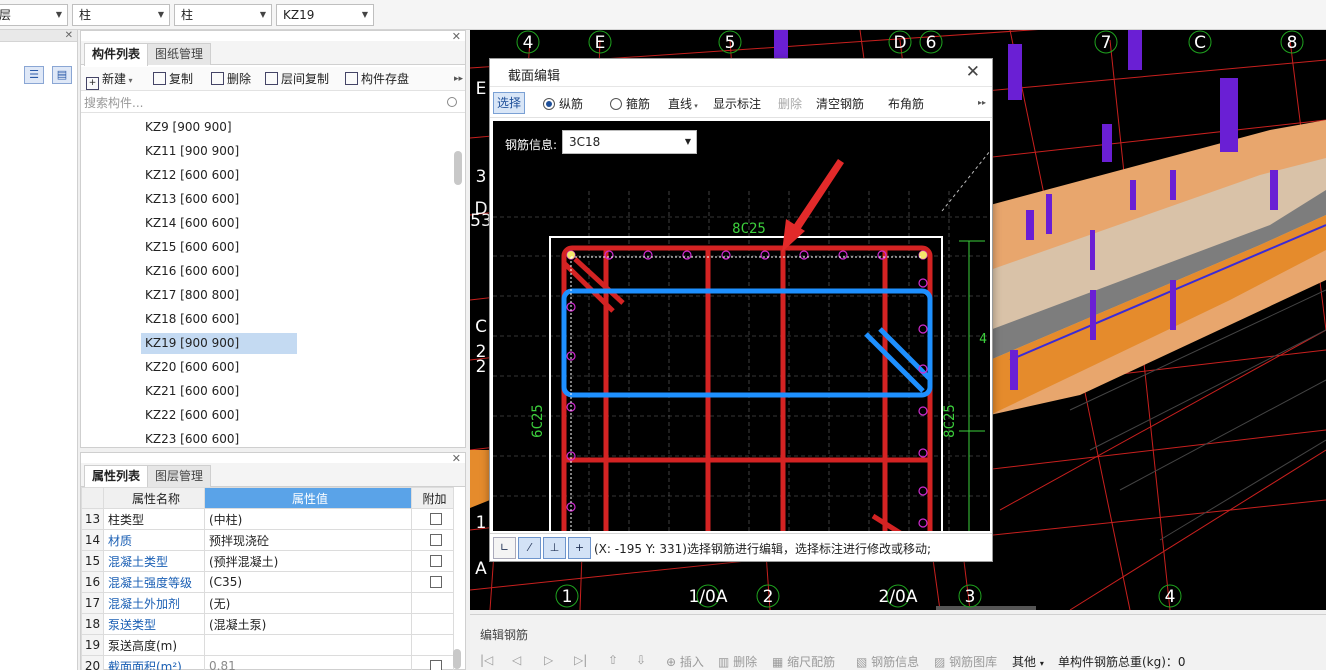 This screenshot has height=670, width=1326. I want to click on polar-line-icon: ⁄, so click(529, 548).